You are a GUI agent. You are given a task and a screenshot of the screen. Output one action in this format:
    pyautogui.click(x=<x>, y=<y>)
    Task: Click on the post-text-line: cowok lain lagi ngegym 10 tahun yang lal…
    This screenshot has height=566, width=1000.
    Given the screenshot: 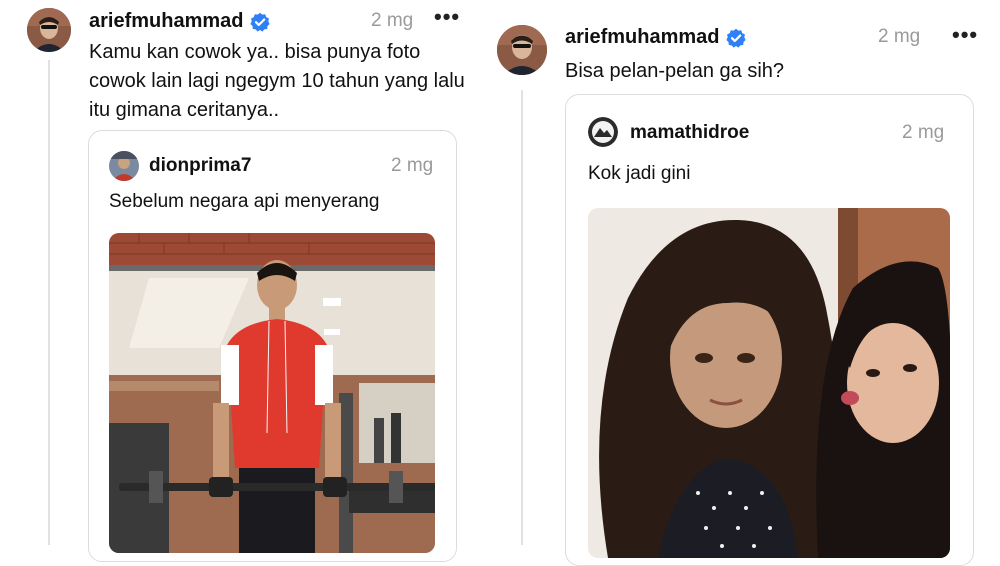 What is the action you would take?
    pyautogui.click(x=277, y=81)
    